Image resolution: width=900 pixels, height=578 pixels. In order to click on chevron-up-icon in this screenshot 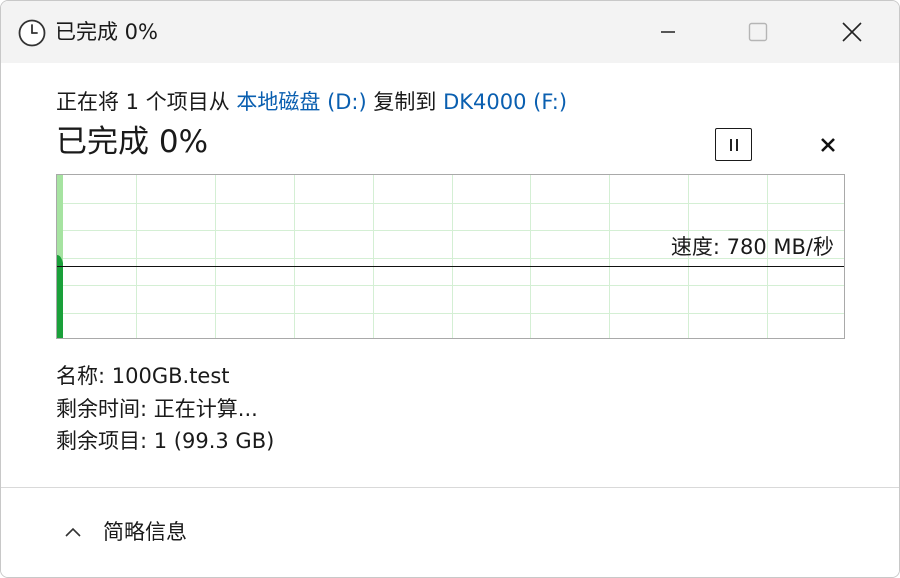, I will do `click(73, 532)`.